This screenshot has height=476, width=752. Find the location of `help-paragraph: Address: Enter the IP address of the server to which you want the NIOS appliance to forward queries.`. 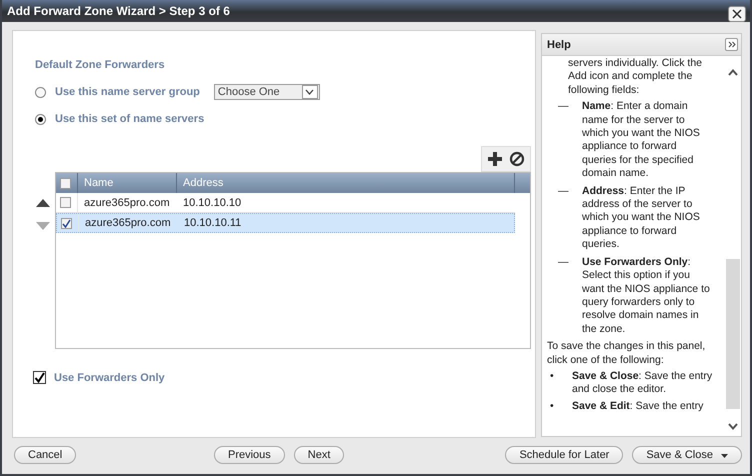

help-paragraph: Address: Enter the IP address of the server to which you want the NIOS appliance to forward queries. is located at coordinates (641, 218).